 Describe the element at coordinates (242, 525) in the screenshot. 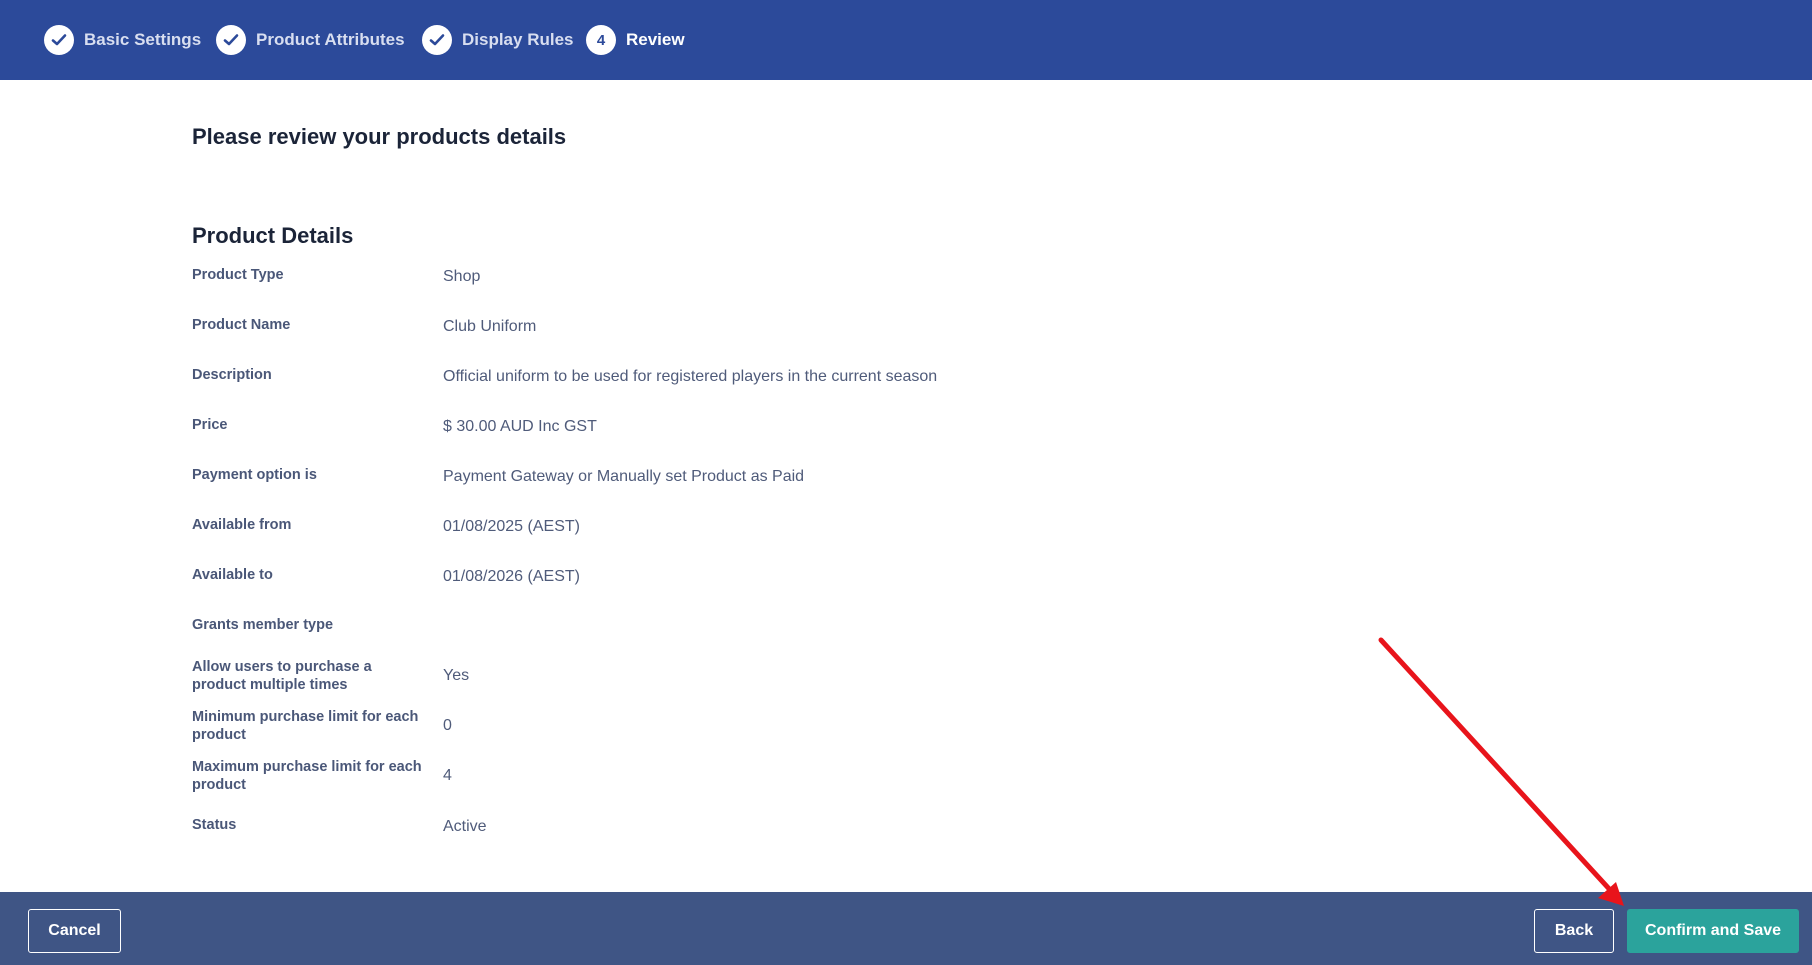

I see `detail-label: Available from` at that location.